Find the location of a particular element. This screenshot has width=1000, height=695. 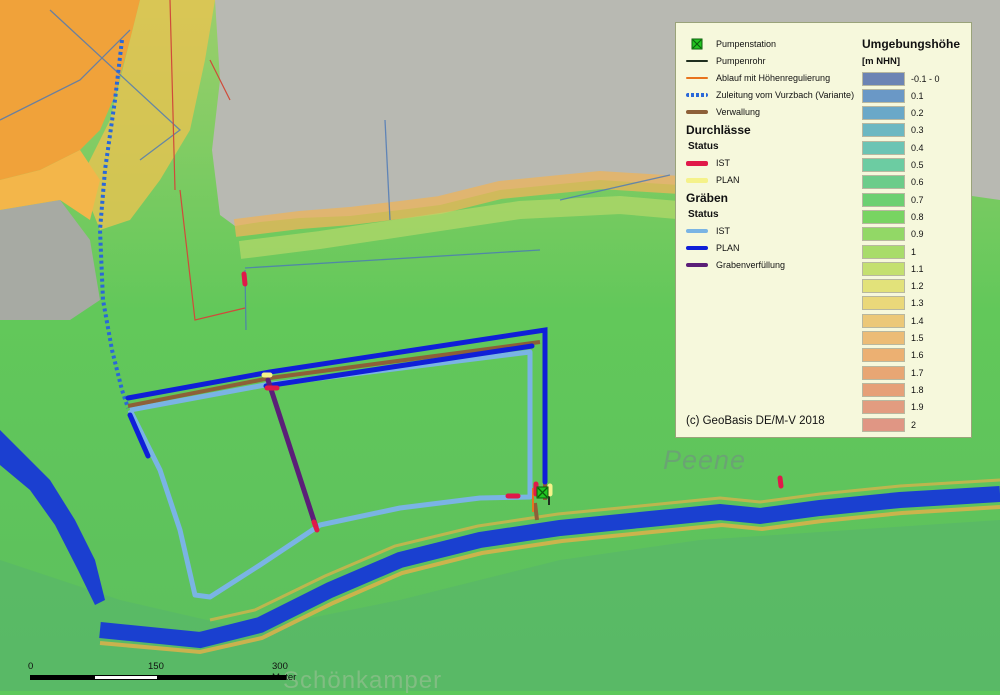

elevation-class-label: 0.9 is located at coordinates (917, 234).